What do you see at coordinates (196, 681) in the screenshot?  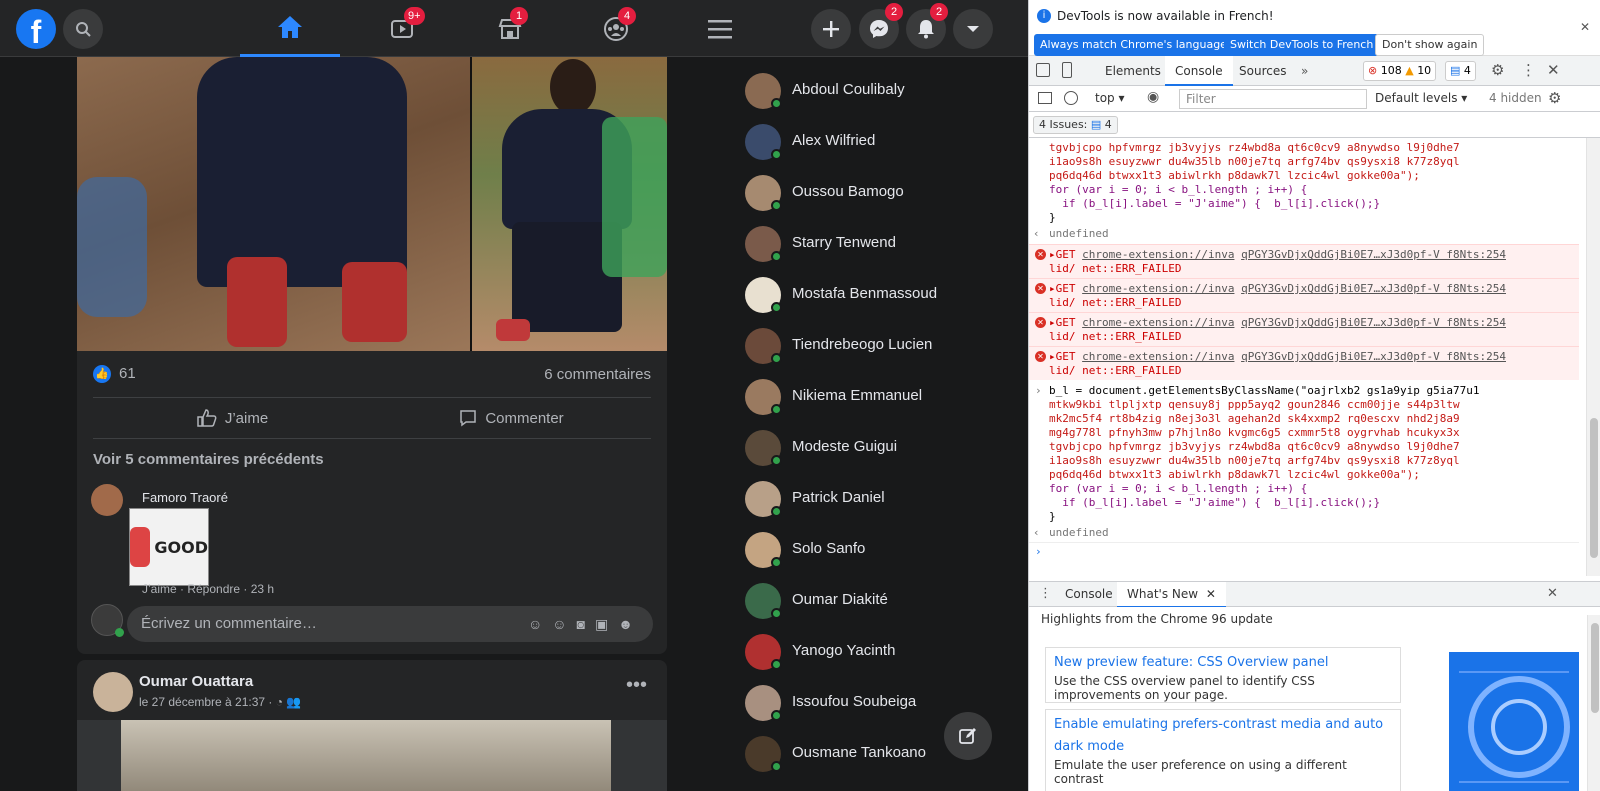 I see `post-author-name: Oumar Ouattara` at bounding box center [196, 681].